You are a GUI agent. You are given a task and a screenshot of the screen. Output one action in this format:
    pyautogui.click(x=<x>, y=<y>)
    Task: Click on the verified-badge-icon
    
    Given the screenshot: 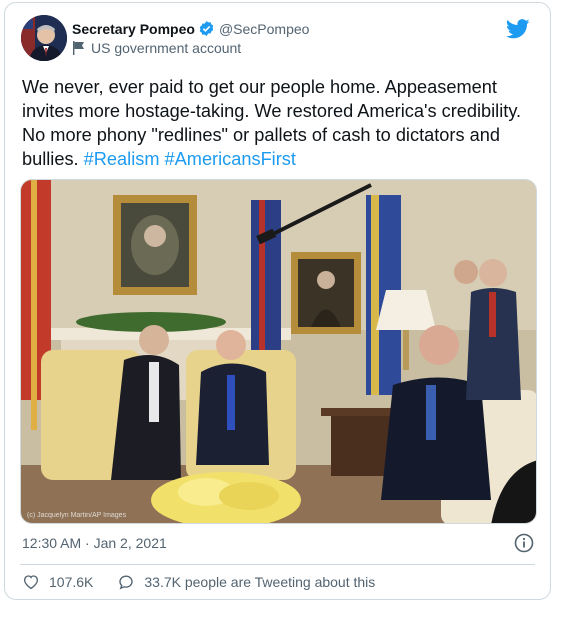 What is the action you would take?
    pyautogui.click(x=206, y=28)
    